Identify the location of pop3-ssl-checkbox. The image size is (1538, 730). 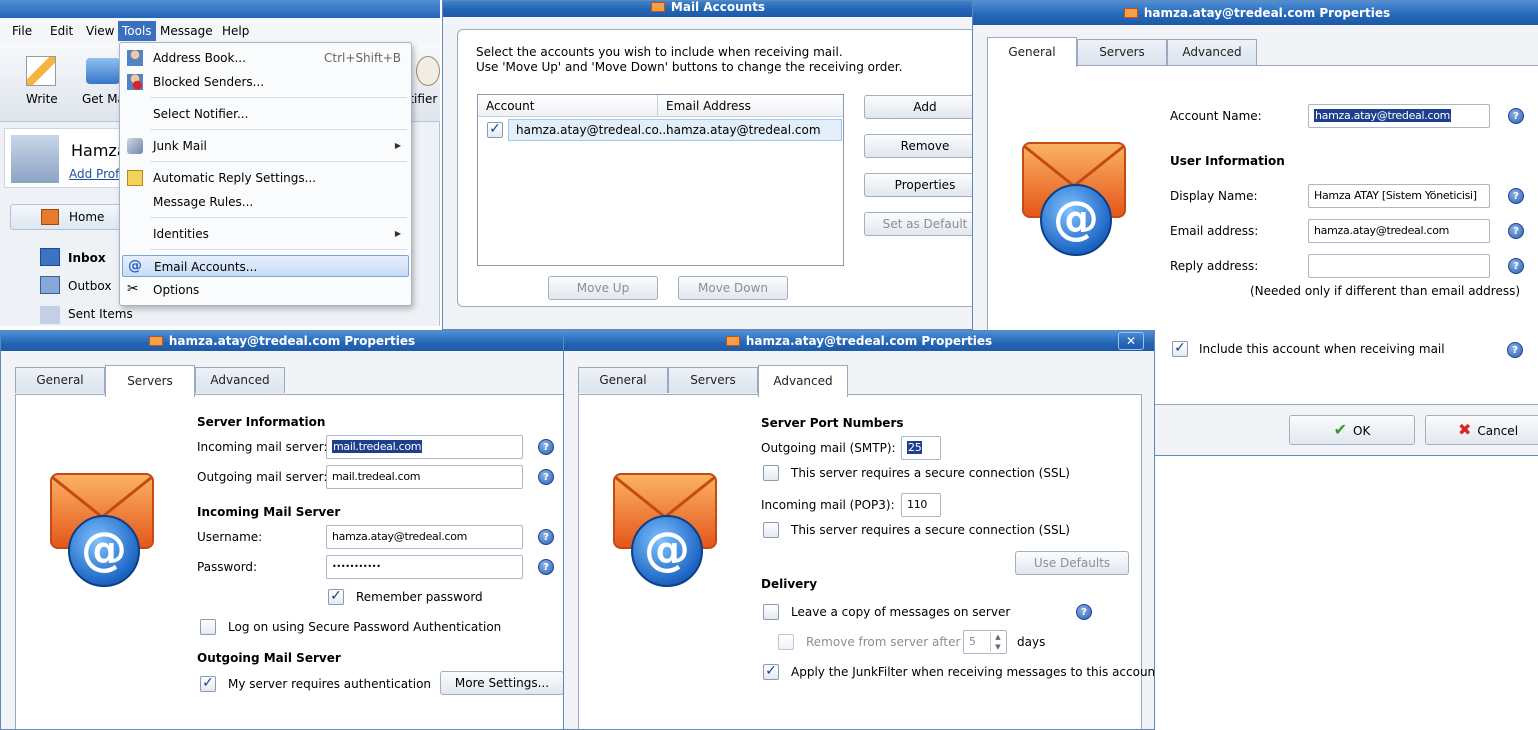
(771, 530).